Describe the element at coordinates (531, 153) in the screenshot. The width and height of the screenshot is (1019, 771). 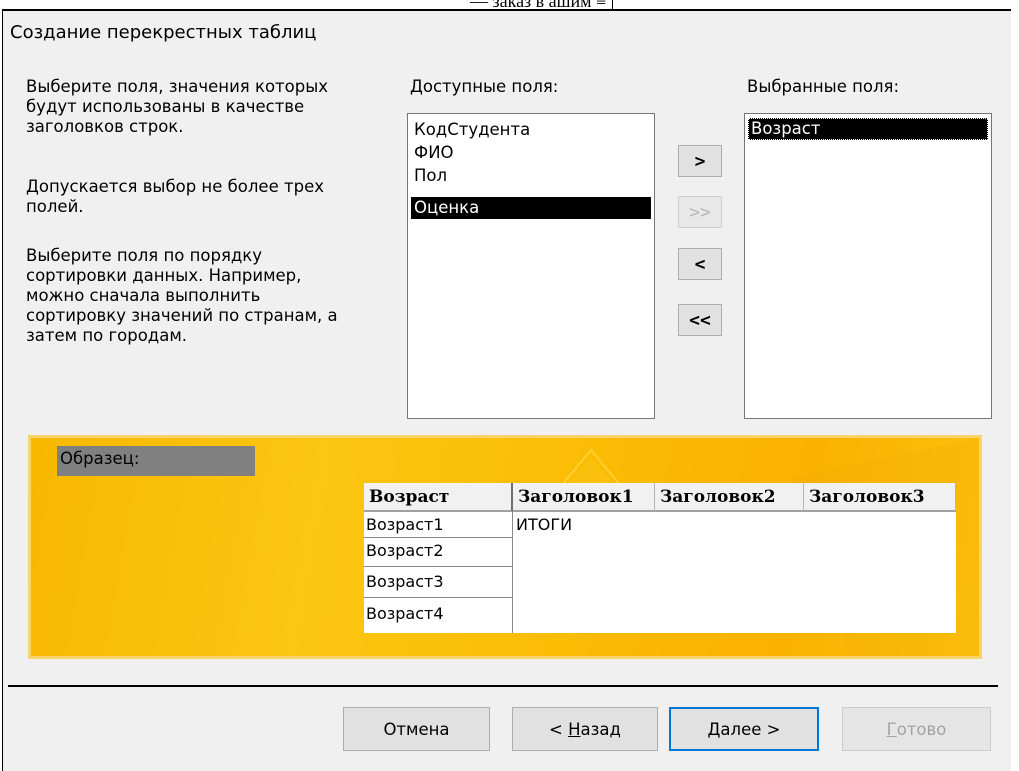
I see `available-field-item: ФИО` at that location.